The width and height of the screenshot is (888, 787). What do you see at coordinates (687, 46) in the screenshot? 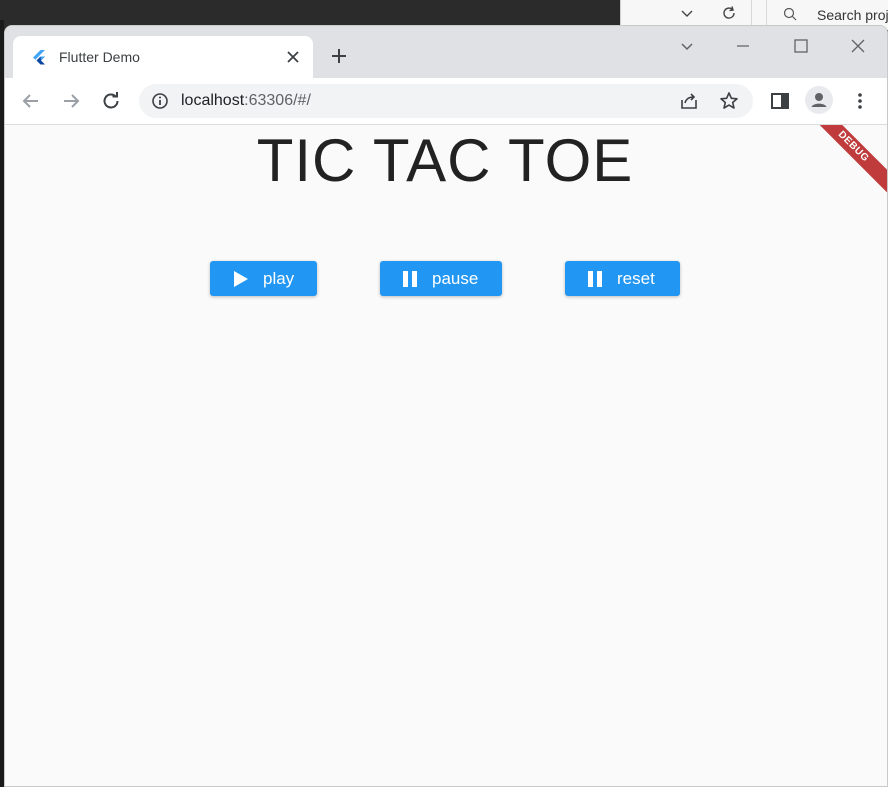
I see `tab-search-icon` at bounding box center [687, 46].